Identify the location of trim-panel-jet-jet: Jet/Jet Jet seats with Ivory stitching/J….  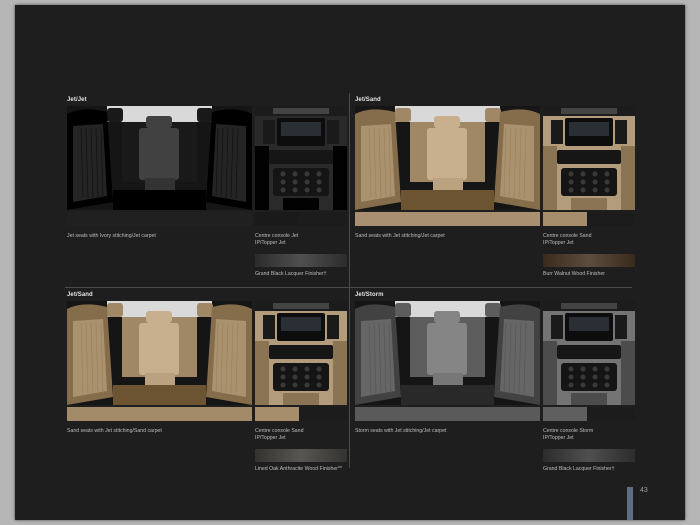
(207, 189).